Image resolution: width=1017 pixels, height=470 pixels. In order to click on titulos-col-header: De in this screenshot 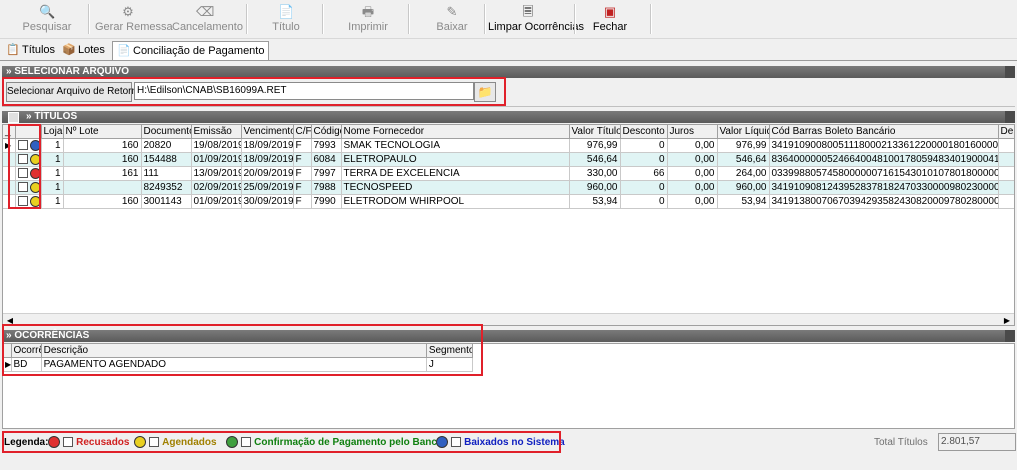, I will do `click(1006, 132)`.